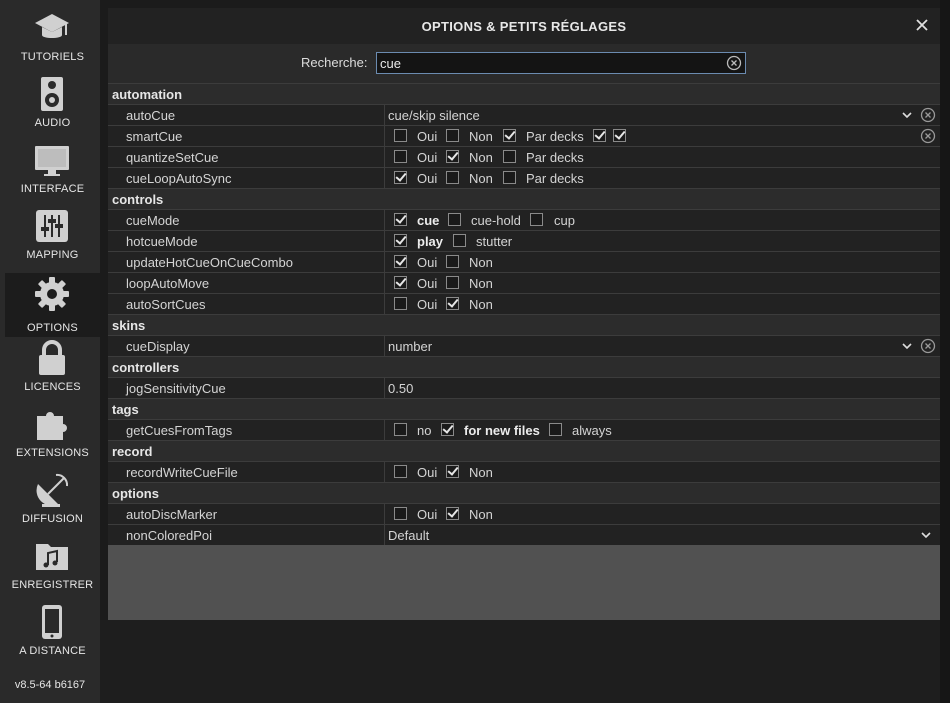 Image resolution: width=950 pixels, height=703 pixels. I want to click on speaker-icon, so click(52, 94).